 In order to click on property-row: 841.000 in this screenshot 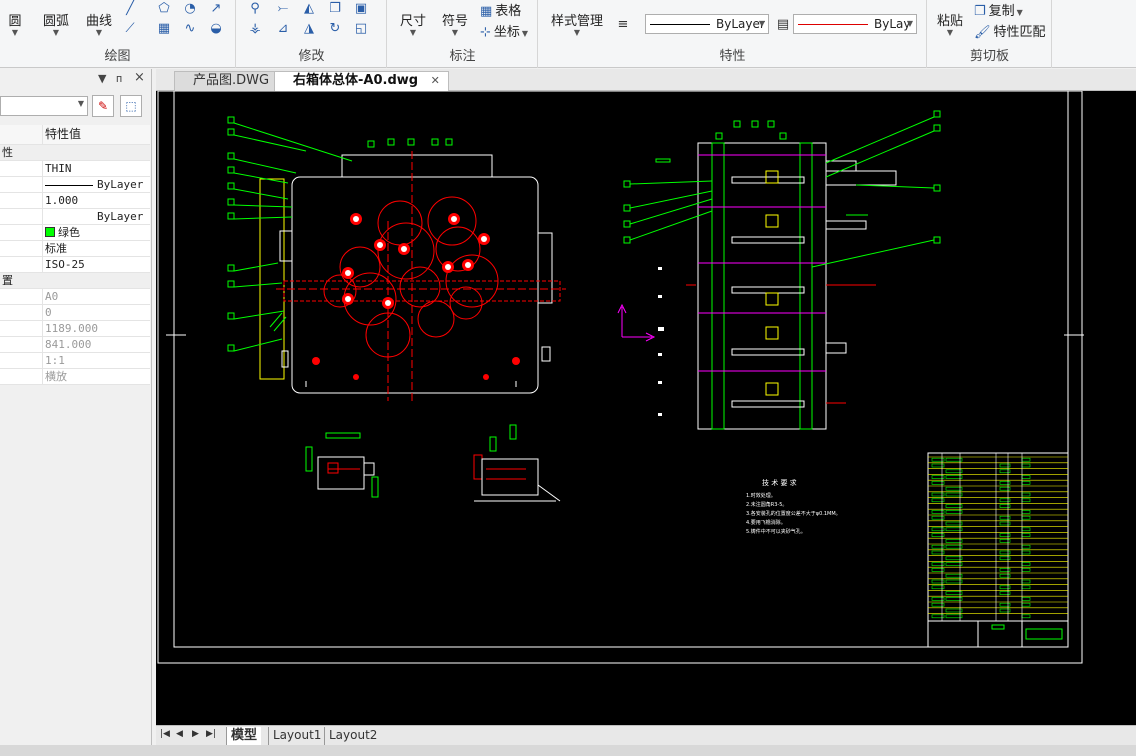, I will do `click(75, 345)`.